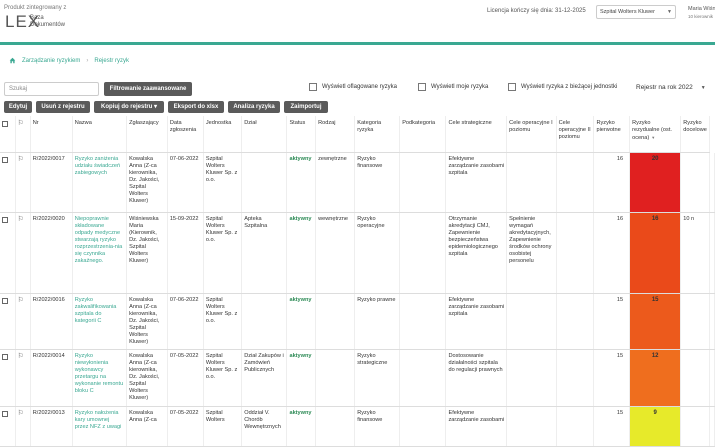  I want to click on search-input: Szukaj, so click(51, 89).